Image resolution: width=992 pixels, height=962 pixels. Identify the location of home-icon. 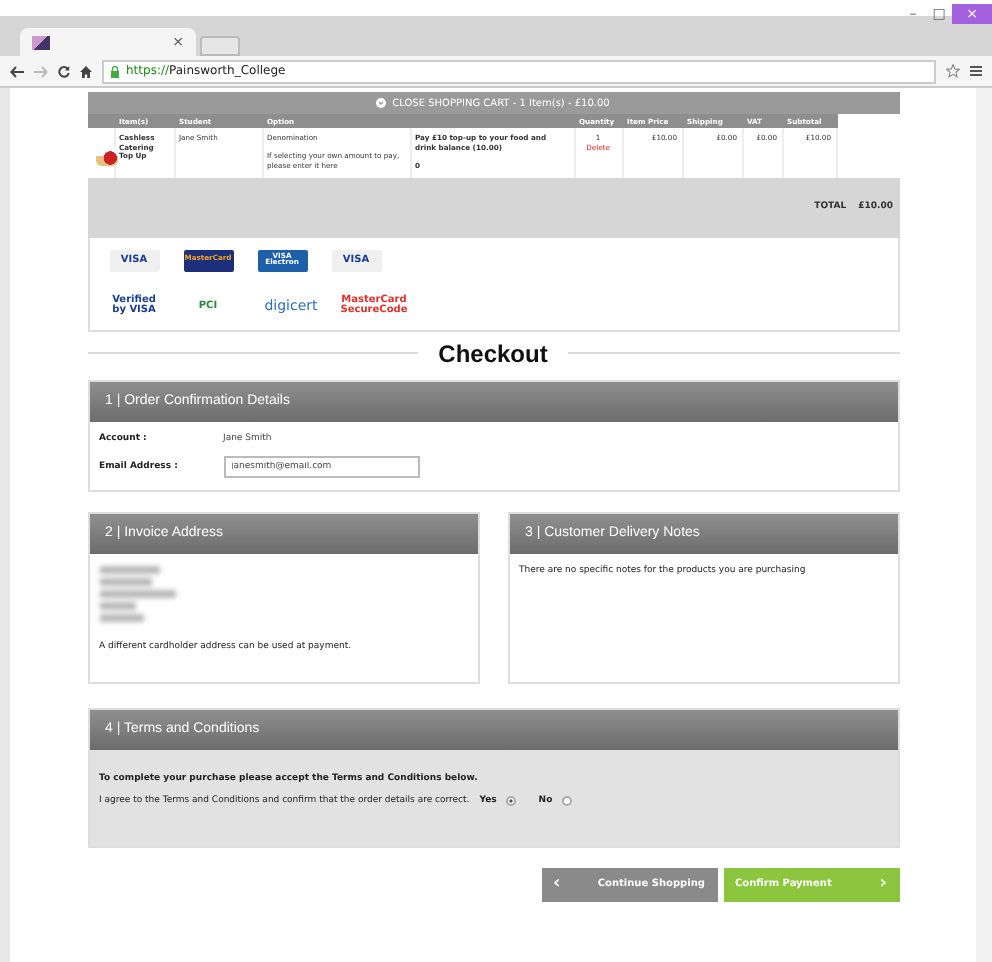
(86, 71).